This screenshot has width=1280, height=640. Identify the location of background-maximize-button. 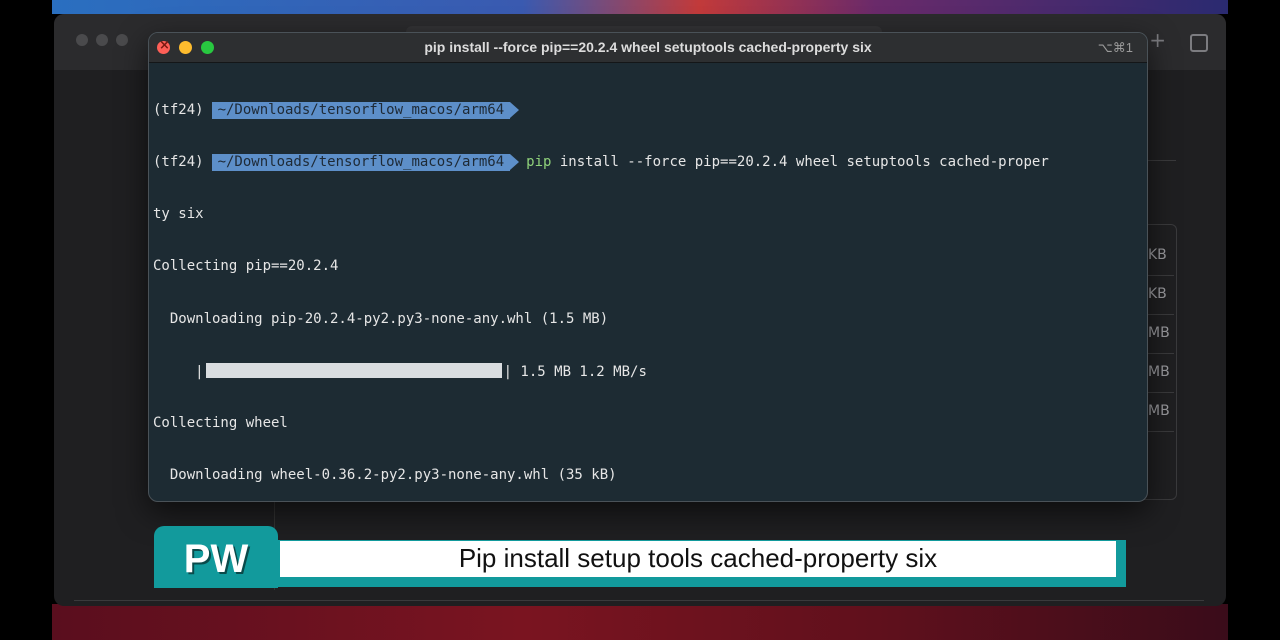
(122, 40).